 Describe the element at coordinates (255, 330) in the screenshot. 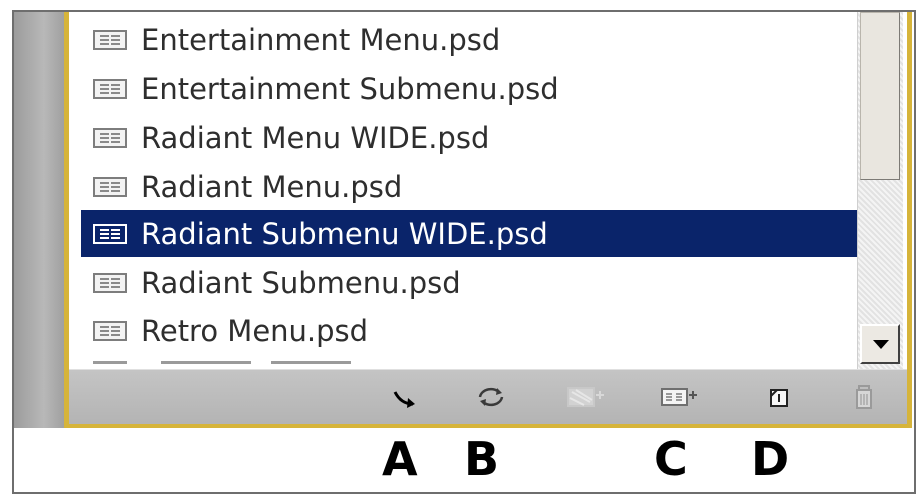

I see `file-name: Retro Menu.psd` at that location.